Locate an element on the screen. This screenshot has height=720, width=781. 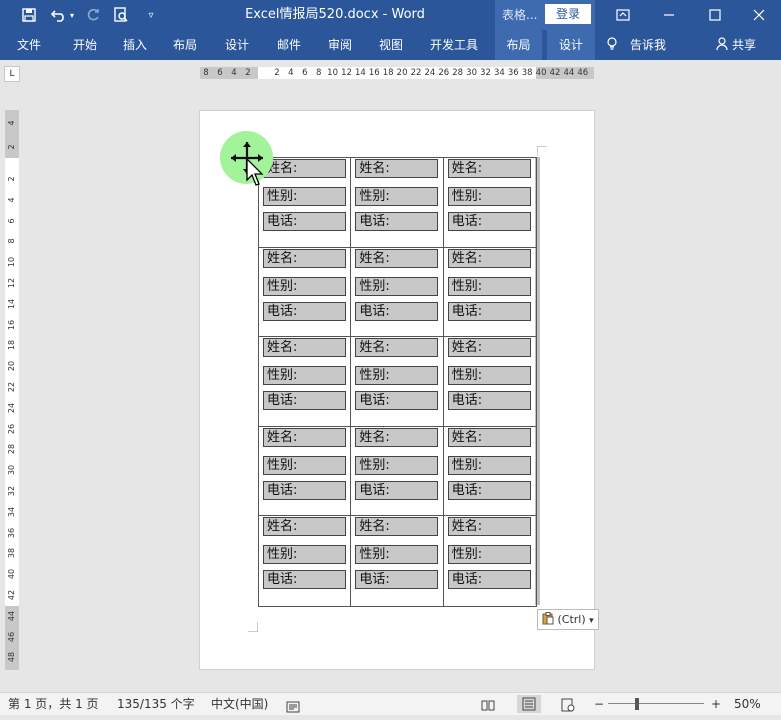
customize-qat-icon: ▿ is located at coordinates (151, 15).